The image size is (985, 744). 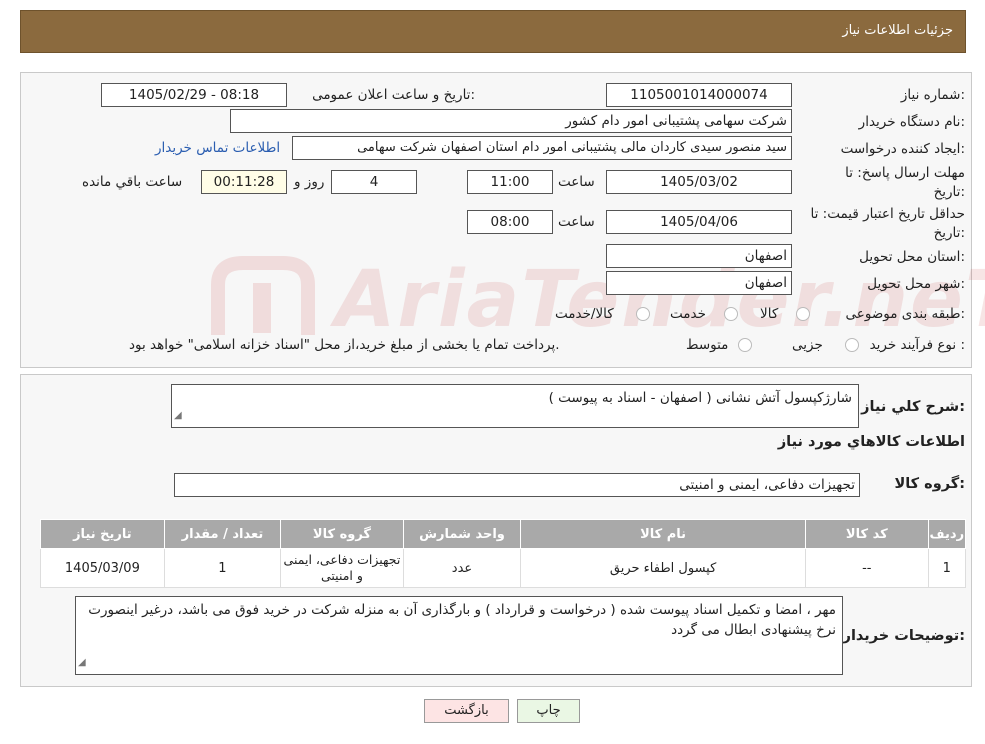 I want to click on cell-code: --, so click(x=866, y=568).